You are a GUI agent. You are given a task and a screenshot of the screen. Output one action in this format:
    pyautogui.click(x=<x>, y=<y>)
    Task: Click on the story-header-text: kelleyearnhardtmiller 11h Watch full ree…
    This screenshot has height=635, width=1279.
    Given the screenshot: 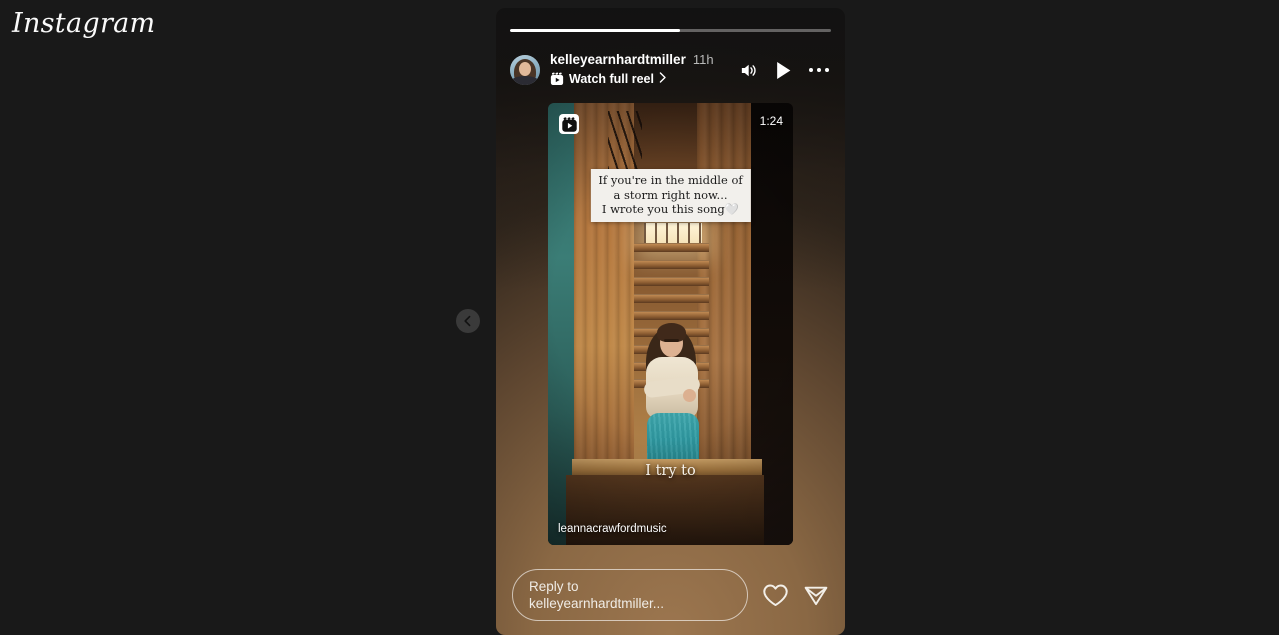 What is the action you would take?
    pyautogui.click(x=644, y=70)
    